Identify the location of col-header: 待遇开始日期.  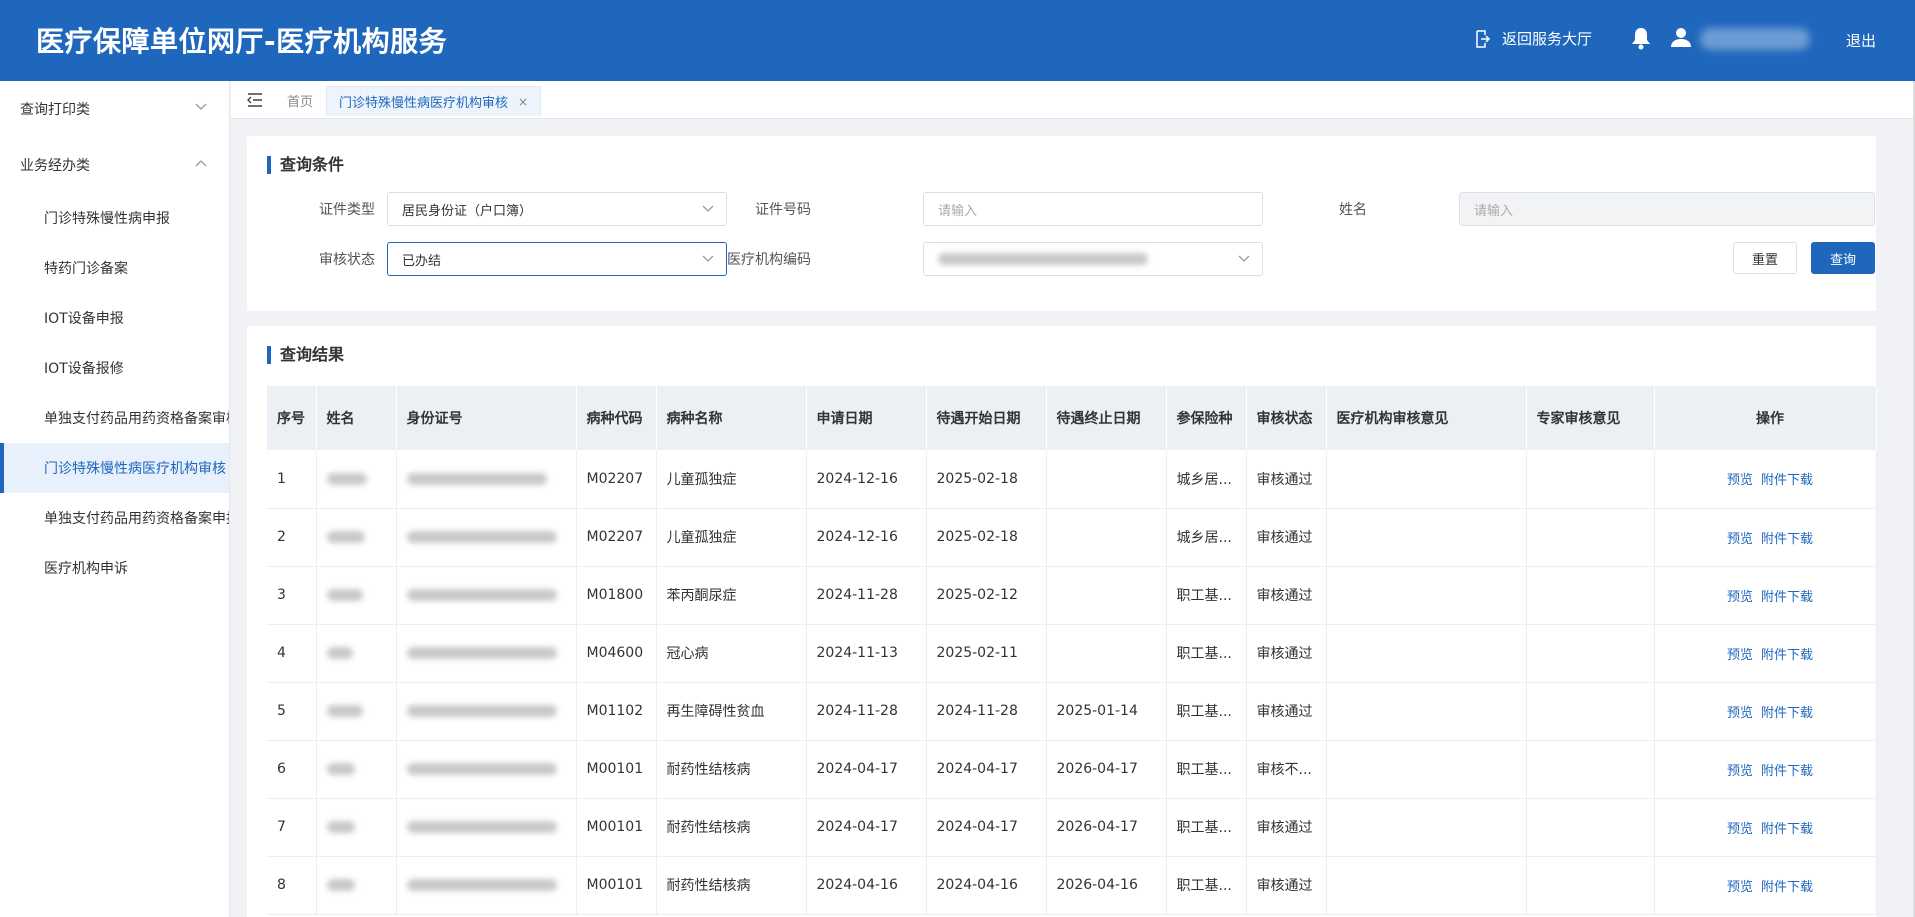
(986, 418).